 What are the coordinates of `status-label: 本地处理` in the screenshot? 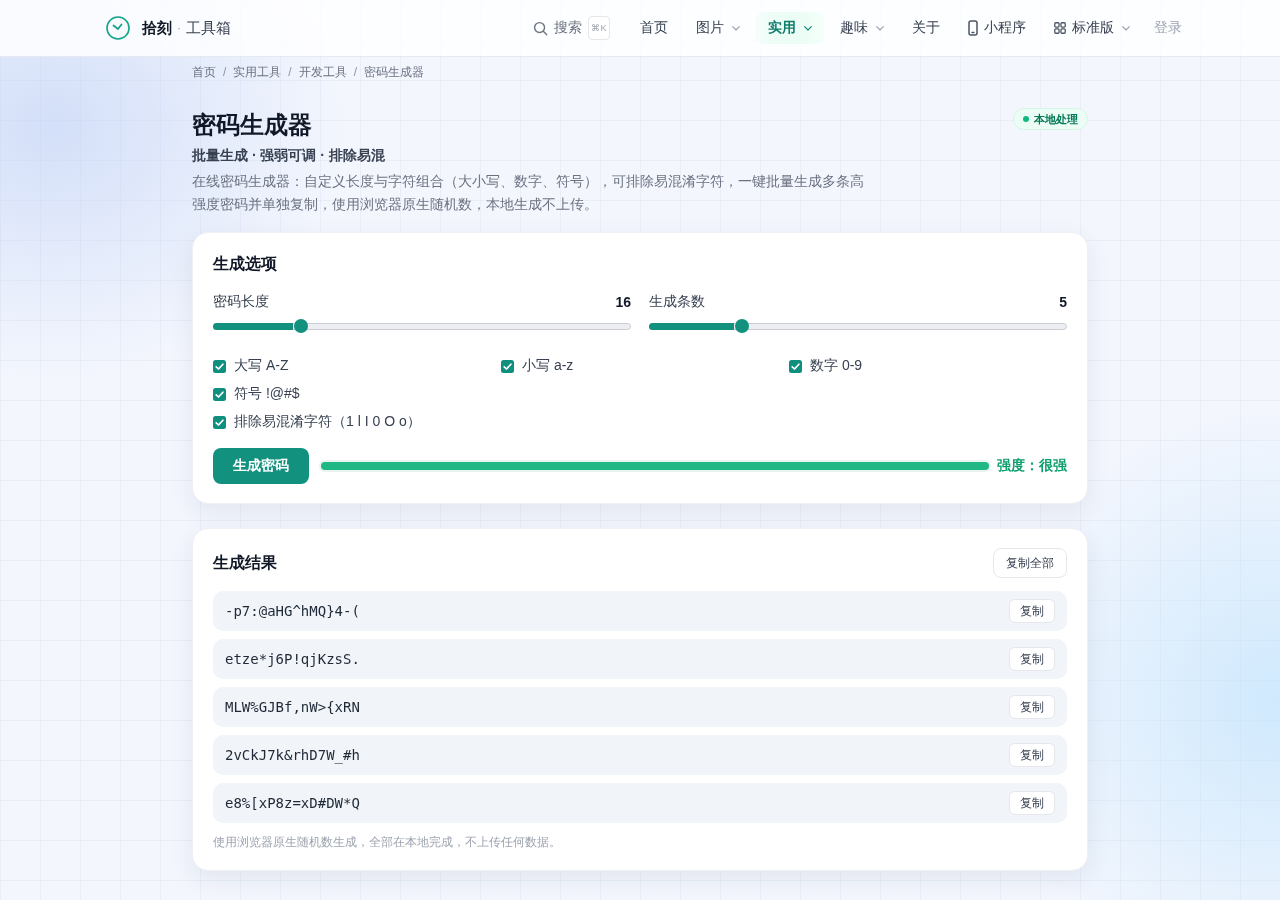 It's located at (1056, 119).